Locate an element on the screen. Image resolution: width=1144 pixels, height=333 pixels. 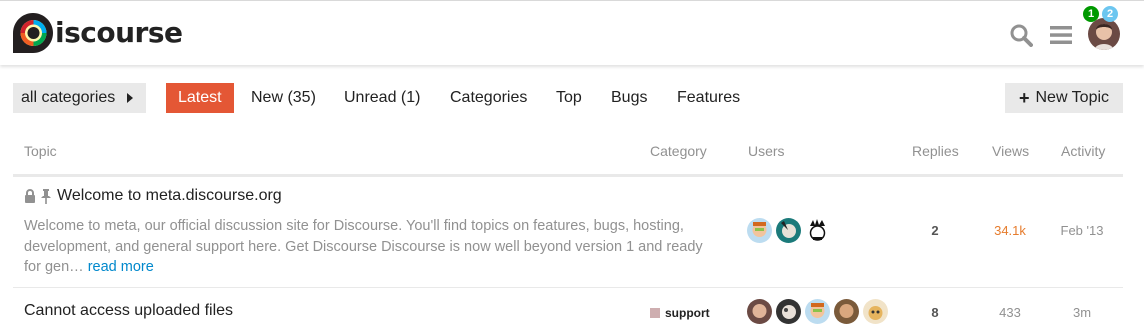
topic-title-link: Cannot access uploaded files is located at coordinates (128, 311).